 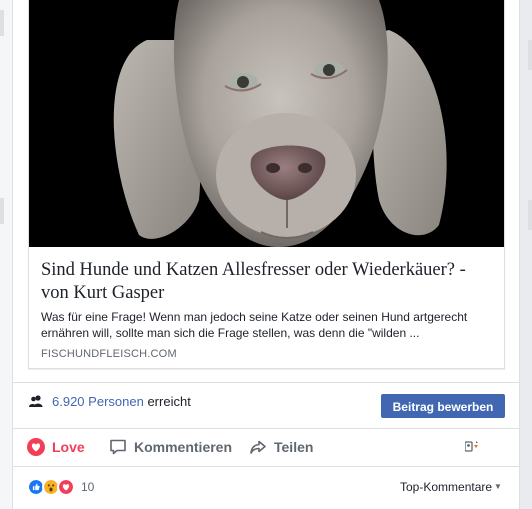 What do you see at coordinates (446, 487) in the screenshot?
I see `sort-label: Top-Kommentare` at bounding box center [446, 487].